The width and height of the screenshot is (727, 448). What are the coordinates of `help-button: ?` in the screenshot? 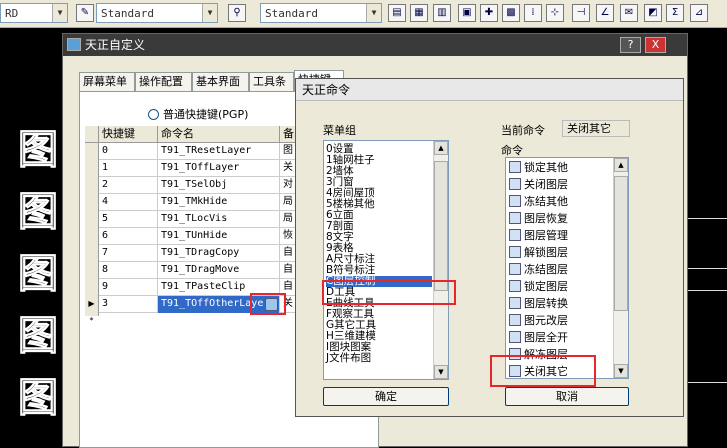 It's located at (630, 45).